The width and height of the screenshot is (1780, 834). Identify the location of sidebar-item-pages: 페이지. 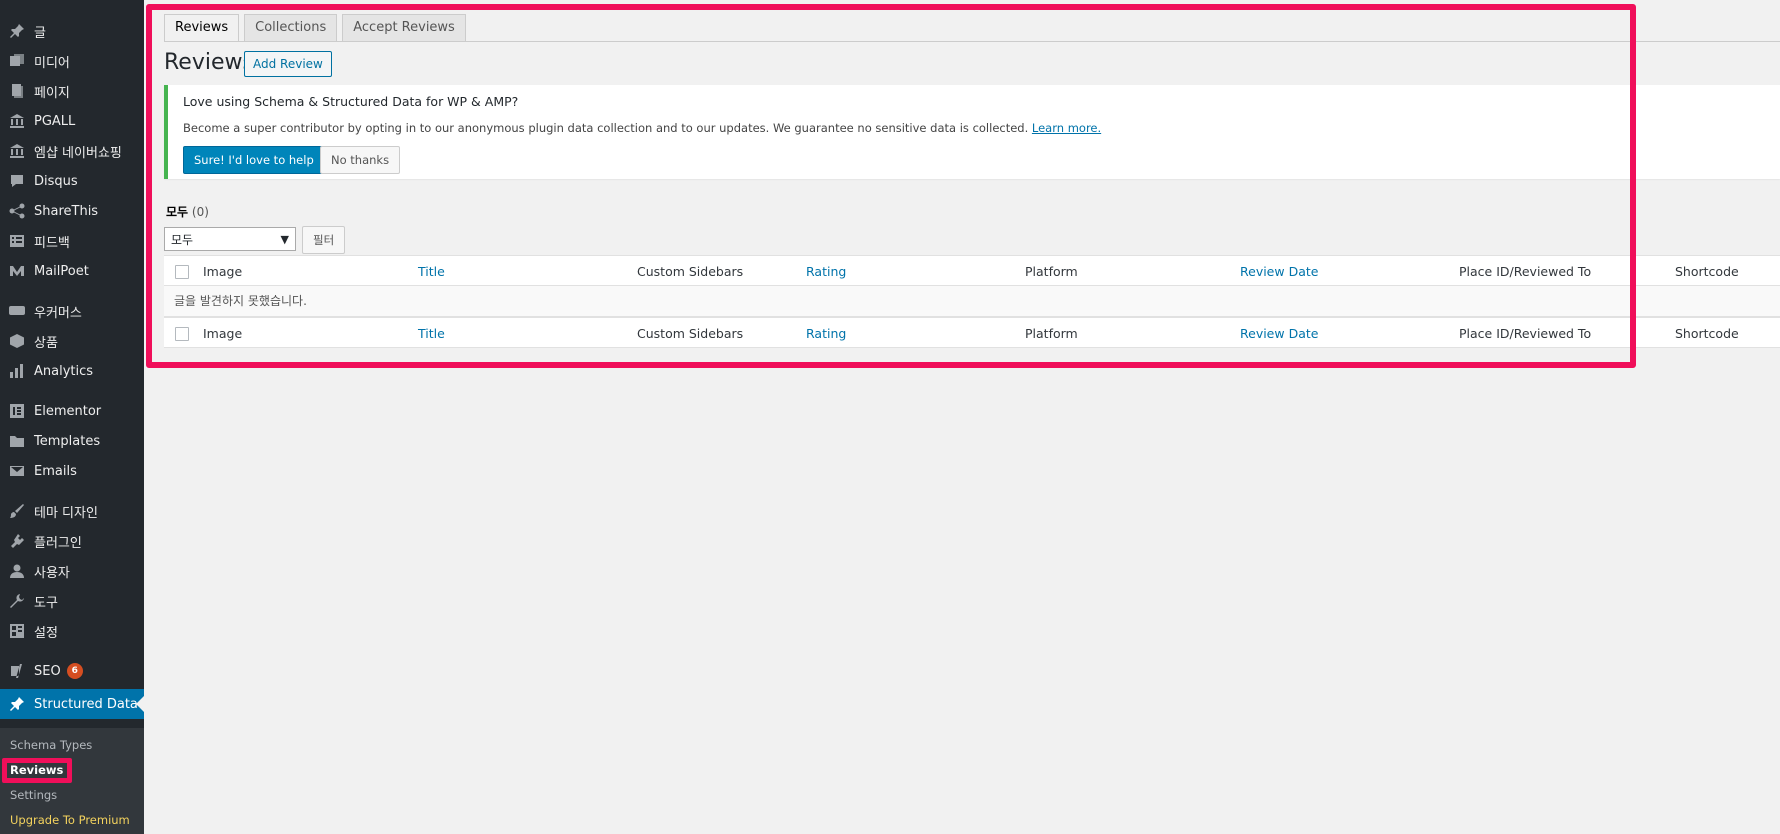
(72, 91).